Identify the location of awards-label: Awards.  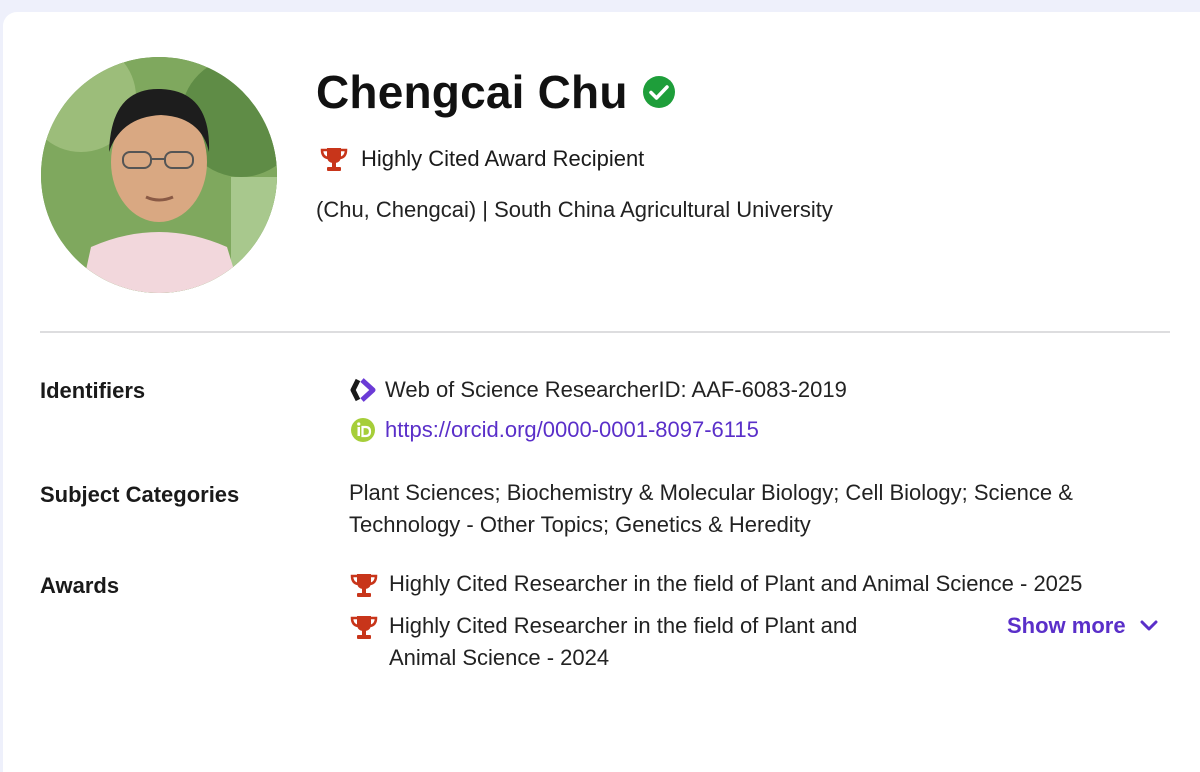
(80, 585).